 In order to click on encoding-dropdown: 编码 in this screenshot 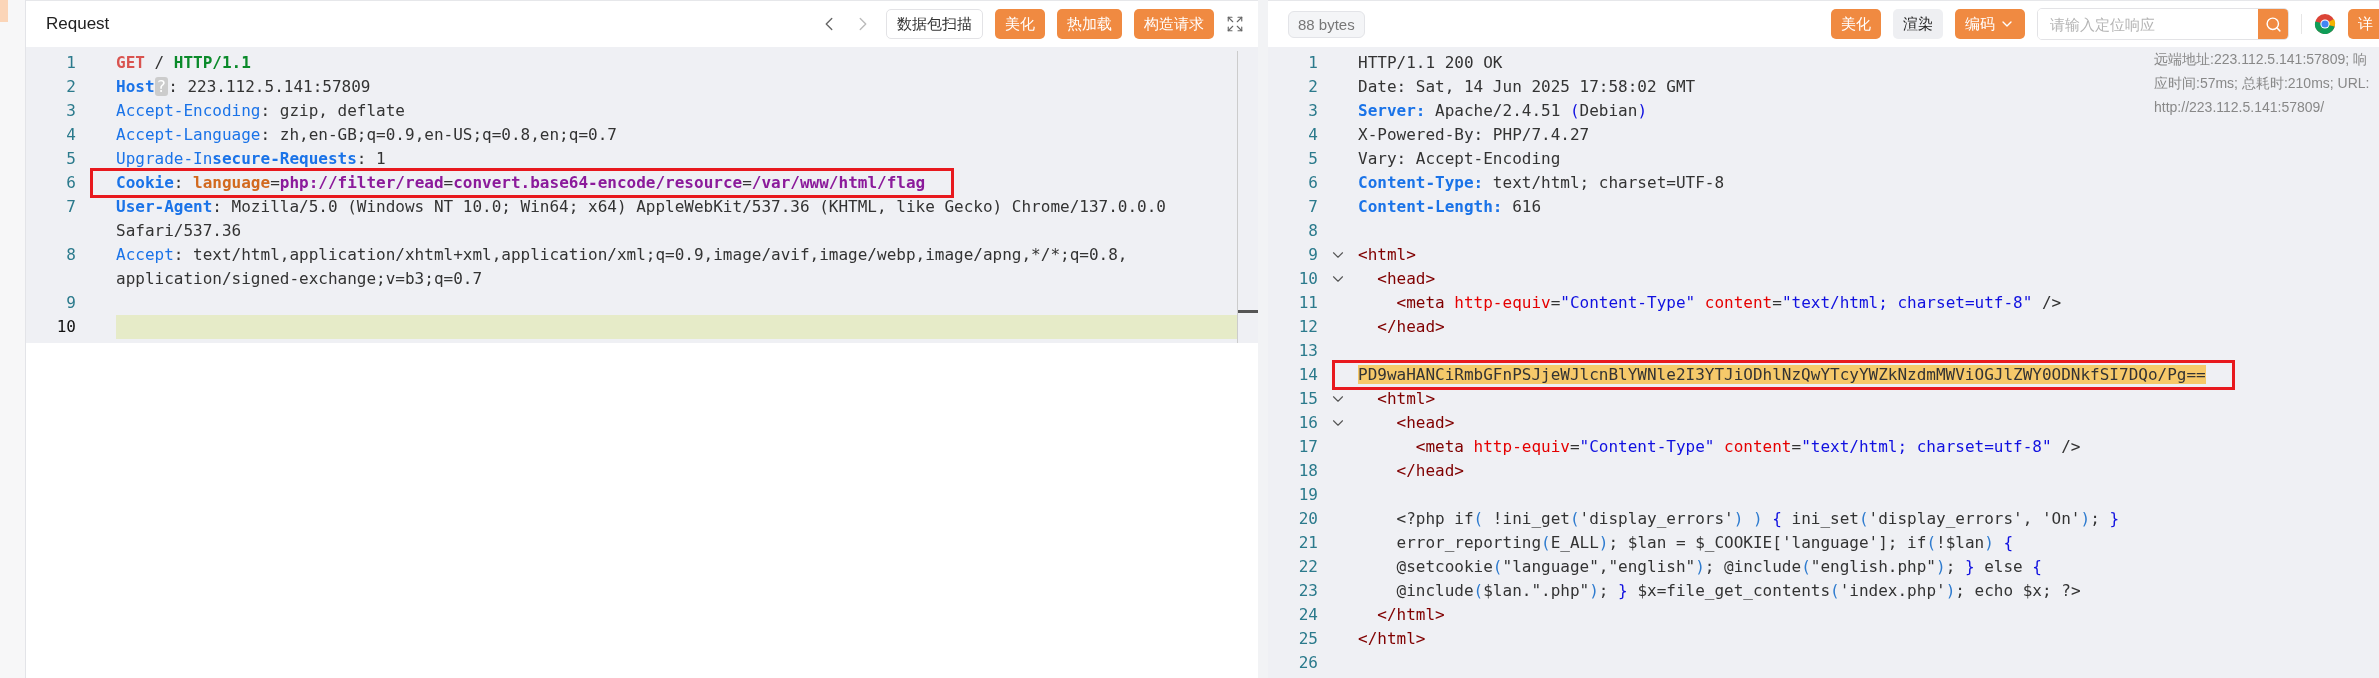, I will do `click(1990, 24)`.